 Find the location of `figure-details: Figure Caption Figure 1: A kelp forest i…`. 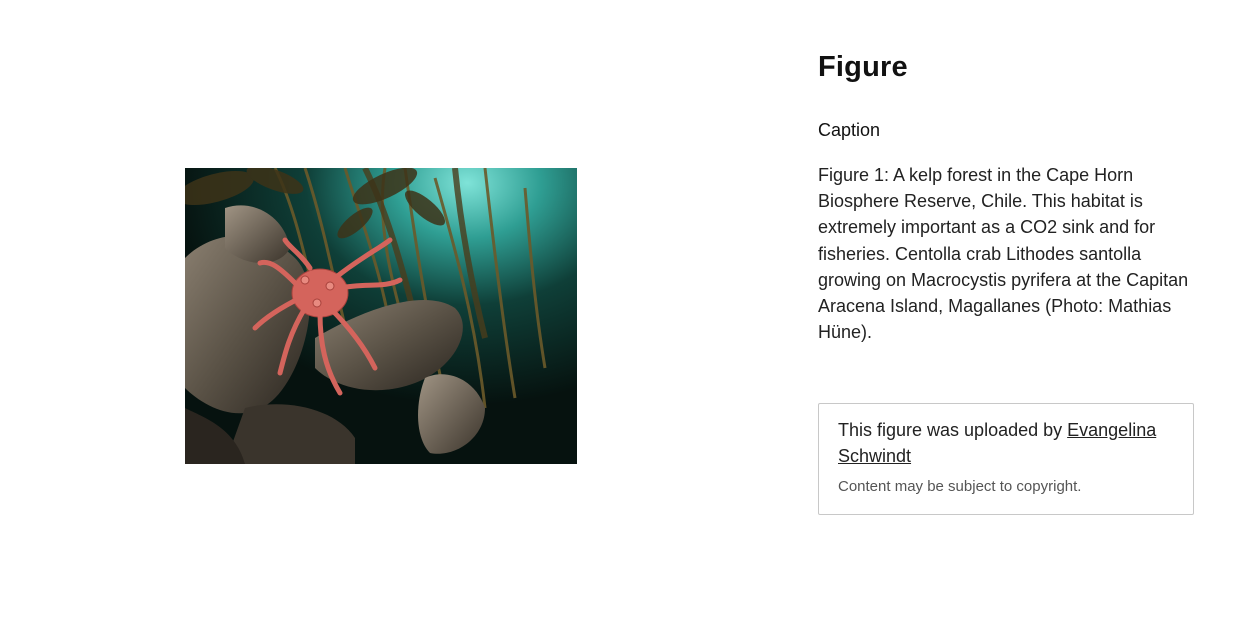

figure-details: Figure Caption Figure 1: A kelp forest i… is located at coordinates (1008, 195).